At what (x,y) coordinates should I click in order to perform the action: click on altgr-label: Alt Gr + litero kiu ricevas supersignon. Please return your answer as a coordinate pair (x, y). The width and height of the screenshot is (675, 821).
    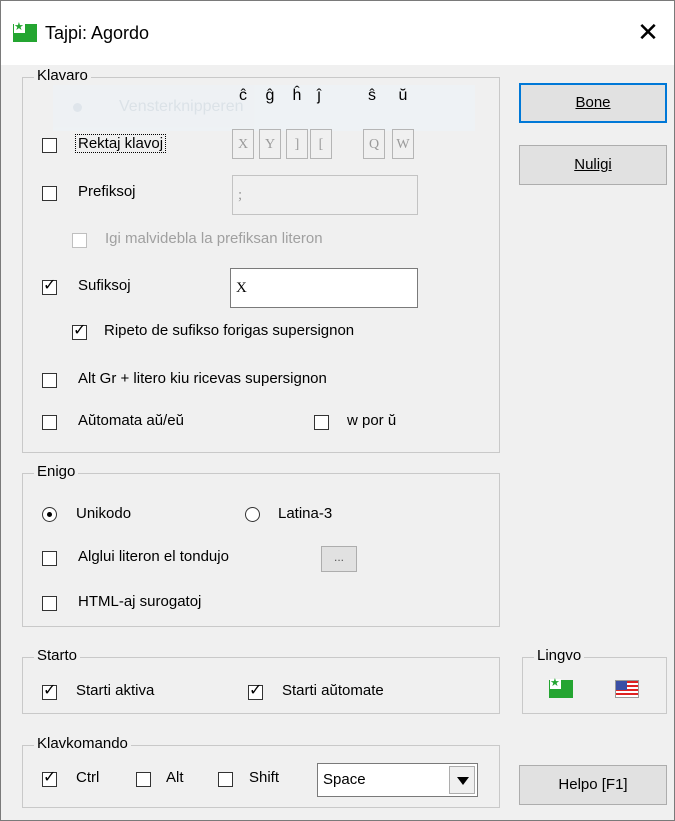
    Looking at the image, I should click on (202, 378).